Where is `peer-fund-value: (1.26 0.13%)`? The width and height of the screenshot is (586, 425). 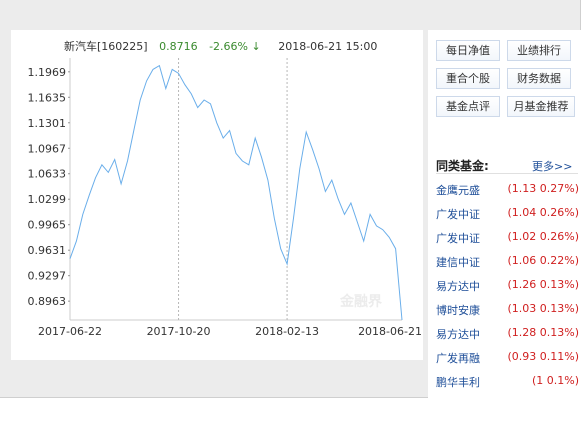 peer-fund-value: (1.26 0.13%) is located at coordinates (543, 284).